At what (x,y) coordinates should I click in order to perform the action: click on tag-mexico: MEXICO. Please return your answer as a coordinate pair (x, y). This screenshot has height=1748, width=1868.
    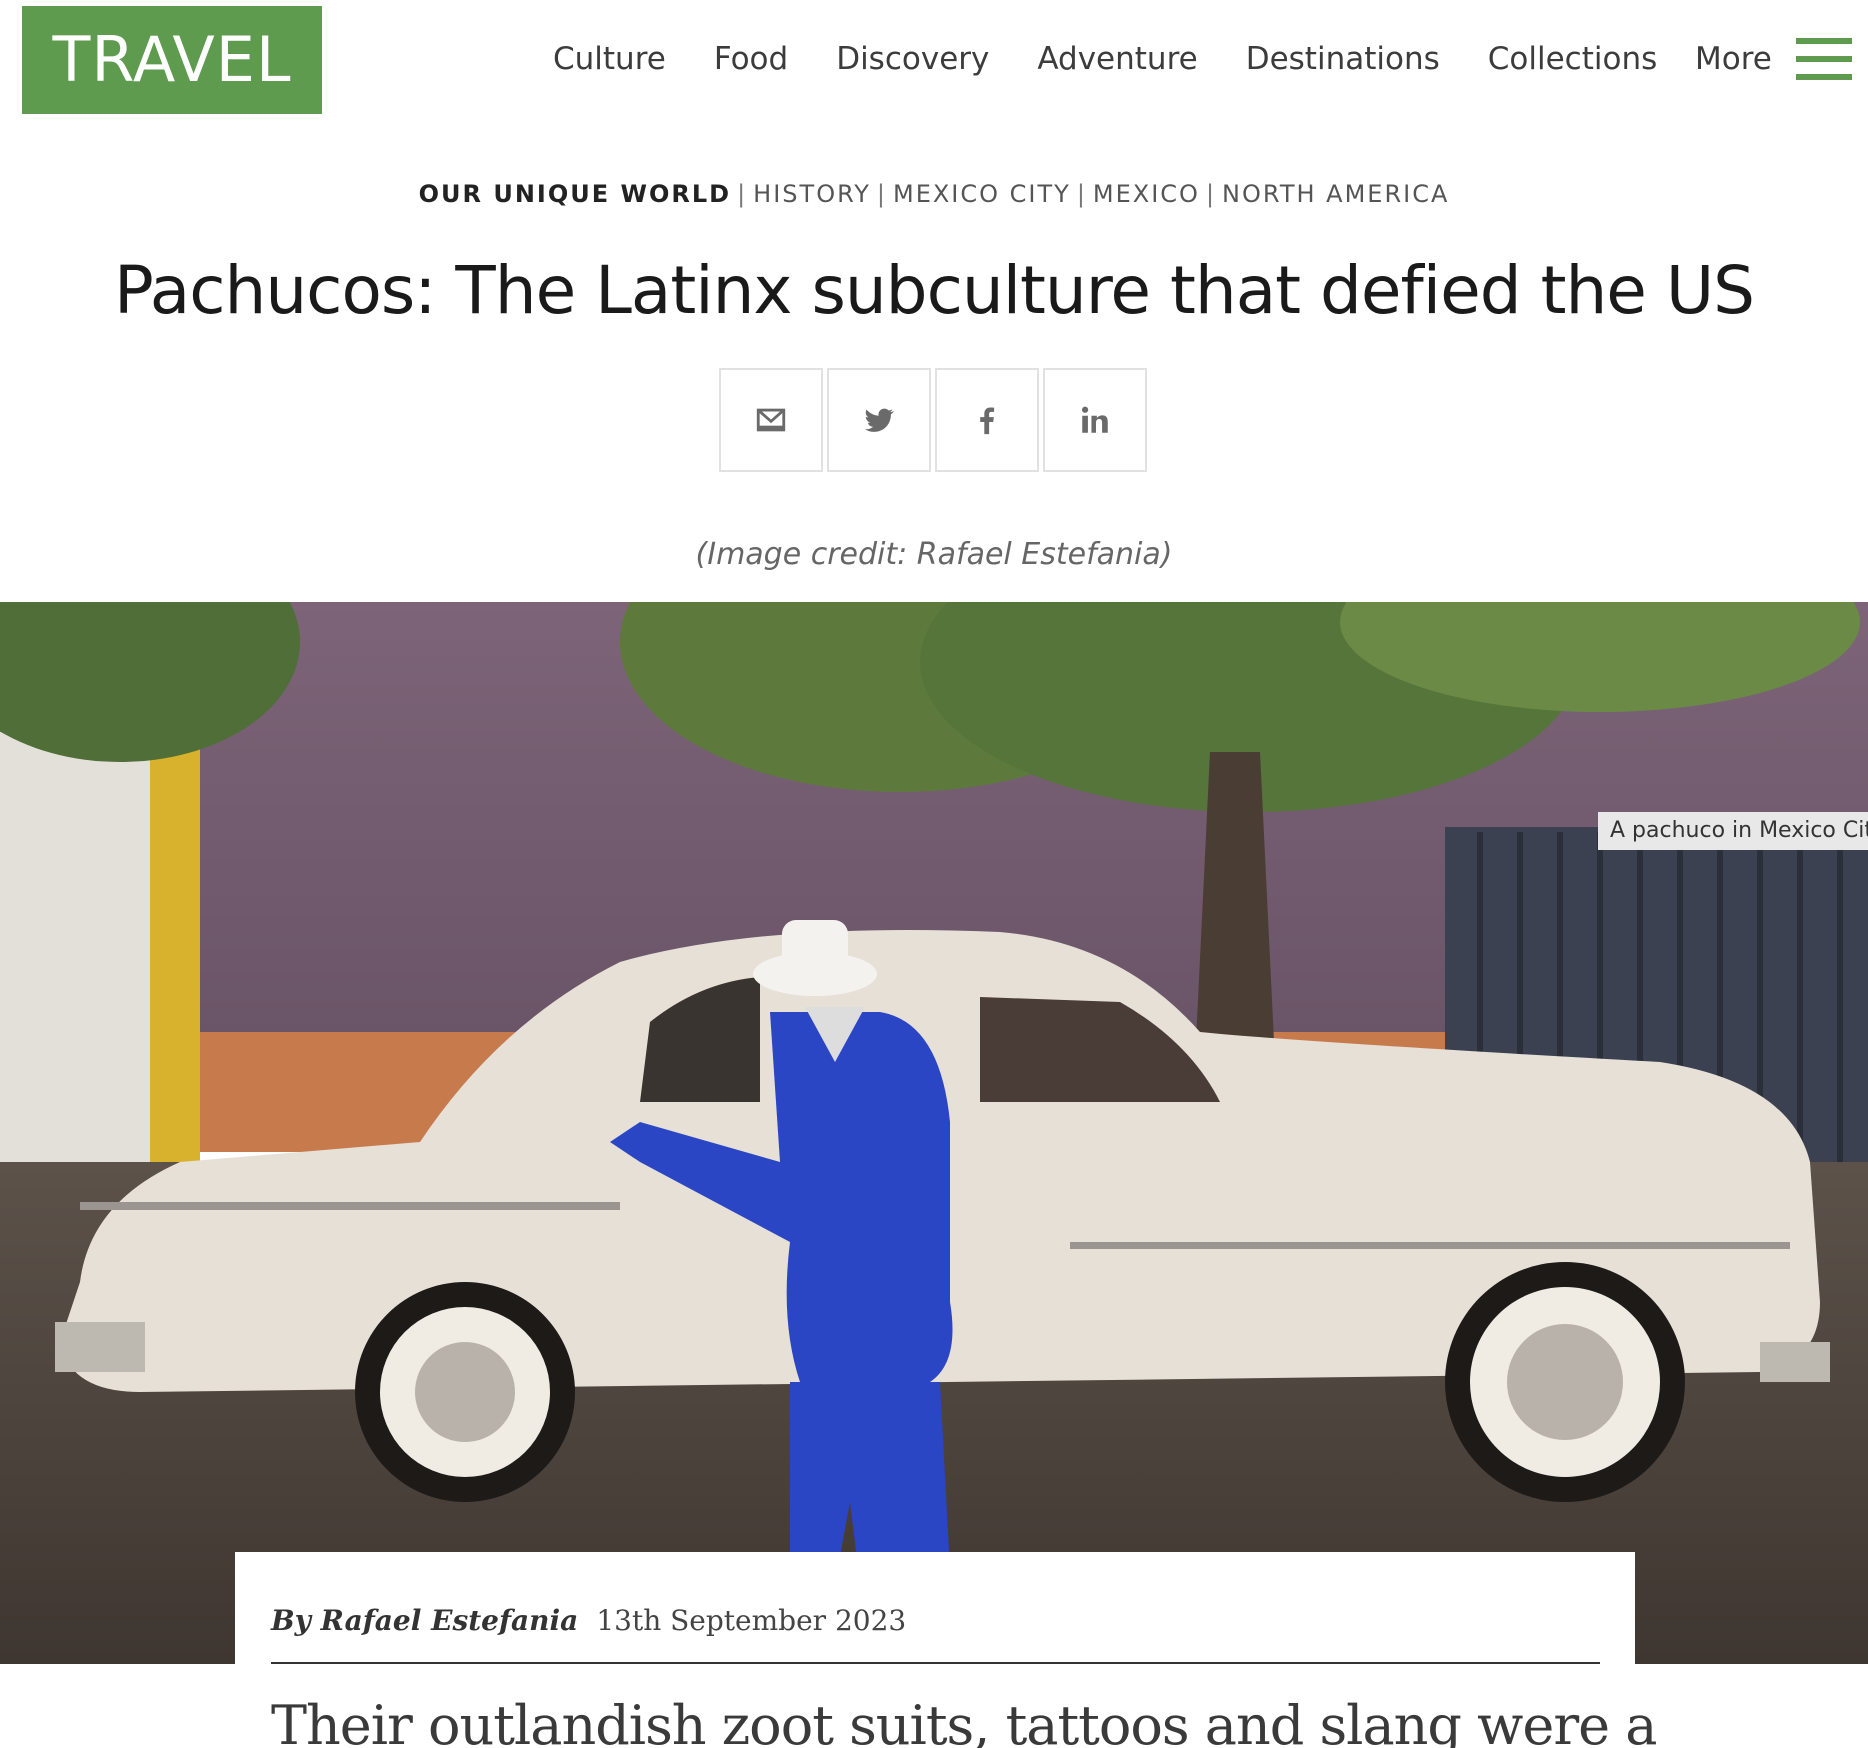
    Looking at the image, I should click on (1146, 194).